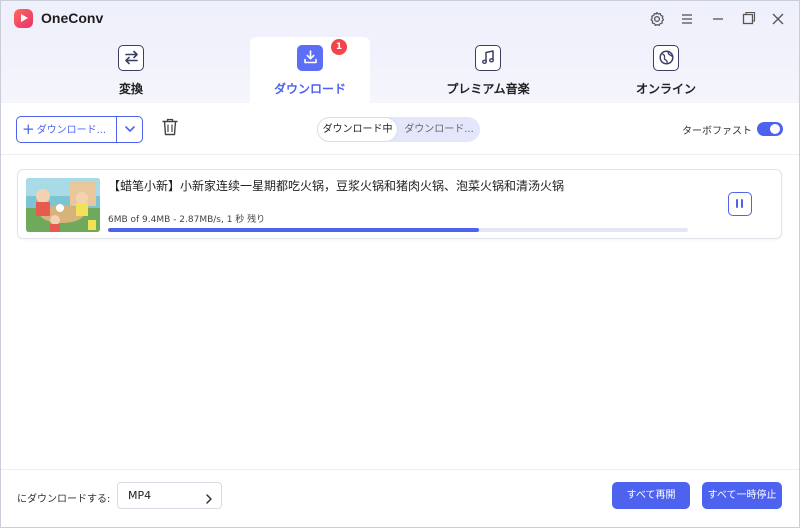 This screenshot has width=800, height=528. I want to click on pause-all-button: すべて一時停止, so click(742, 495).